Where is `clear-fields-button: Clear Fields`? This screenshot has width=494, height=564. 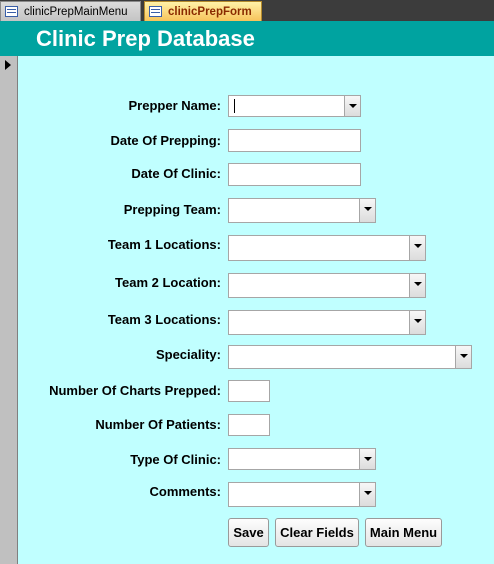
clear-fields-button: Clear Fields is located at coordinates (317, 532).